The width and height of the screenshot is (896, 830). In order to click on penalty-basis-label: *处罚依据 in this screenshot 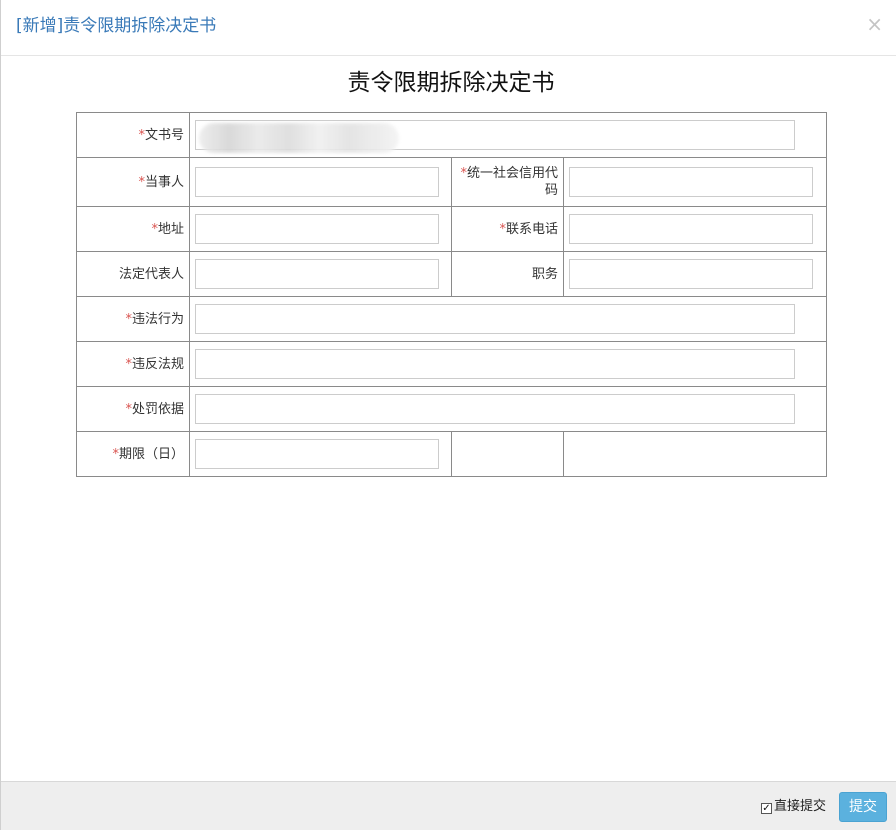, I will do `click(133, 409)`.